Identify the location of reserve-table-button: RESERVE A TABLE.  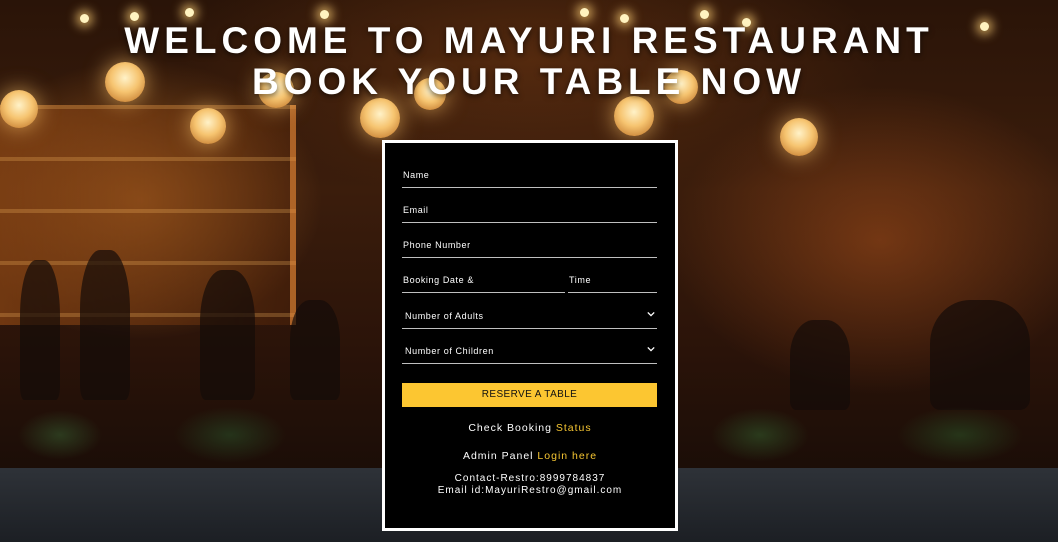
(529, 395).